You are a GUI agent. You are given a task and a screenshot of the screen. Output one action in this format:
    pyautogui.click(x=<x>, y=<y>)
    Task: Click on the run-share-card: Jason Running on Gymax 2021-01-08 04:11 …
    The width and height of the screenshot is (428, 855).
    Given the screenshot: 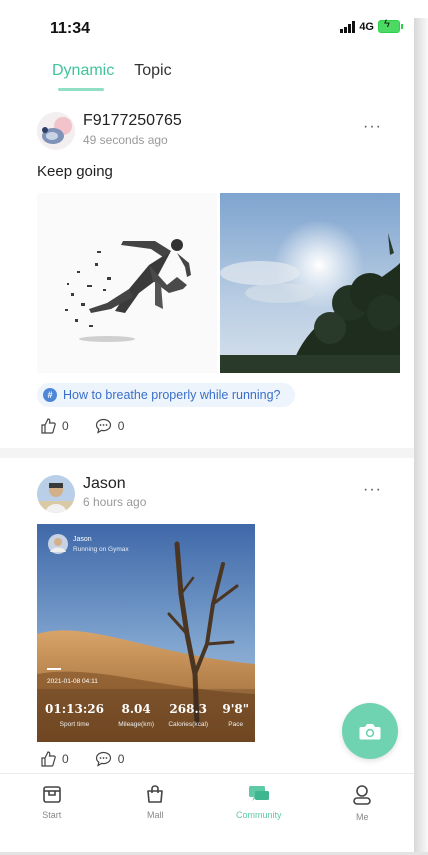 What is the action you would take?
    pyautogui.click(x=146, y=633)
    